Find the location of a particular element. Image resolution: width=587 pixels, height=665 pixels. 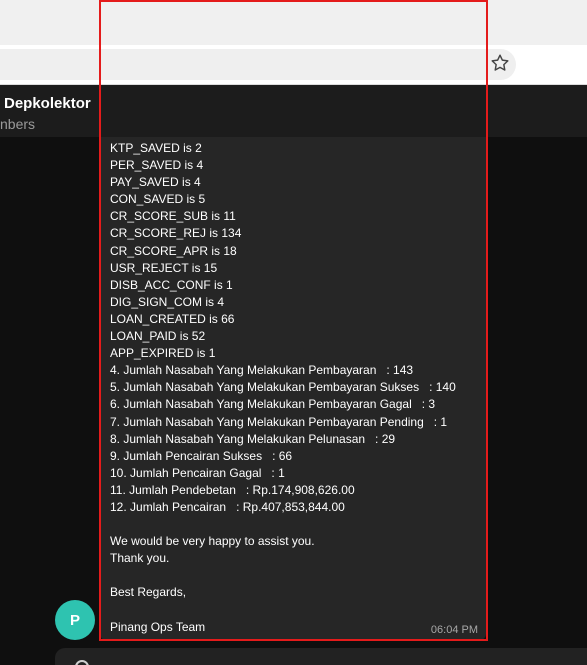

message-line: 10. Jumlah Pencairan Gagal : 1 is located at coordinates (197, 472).